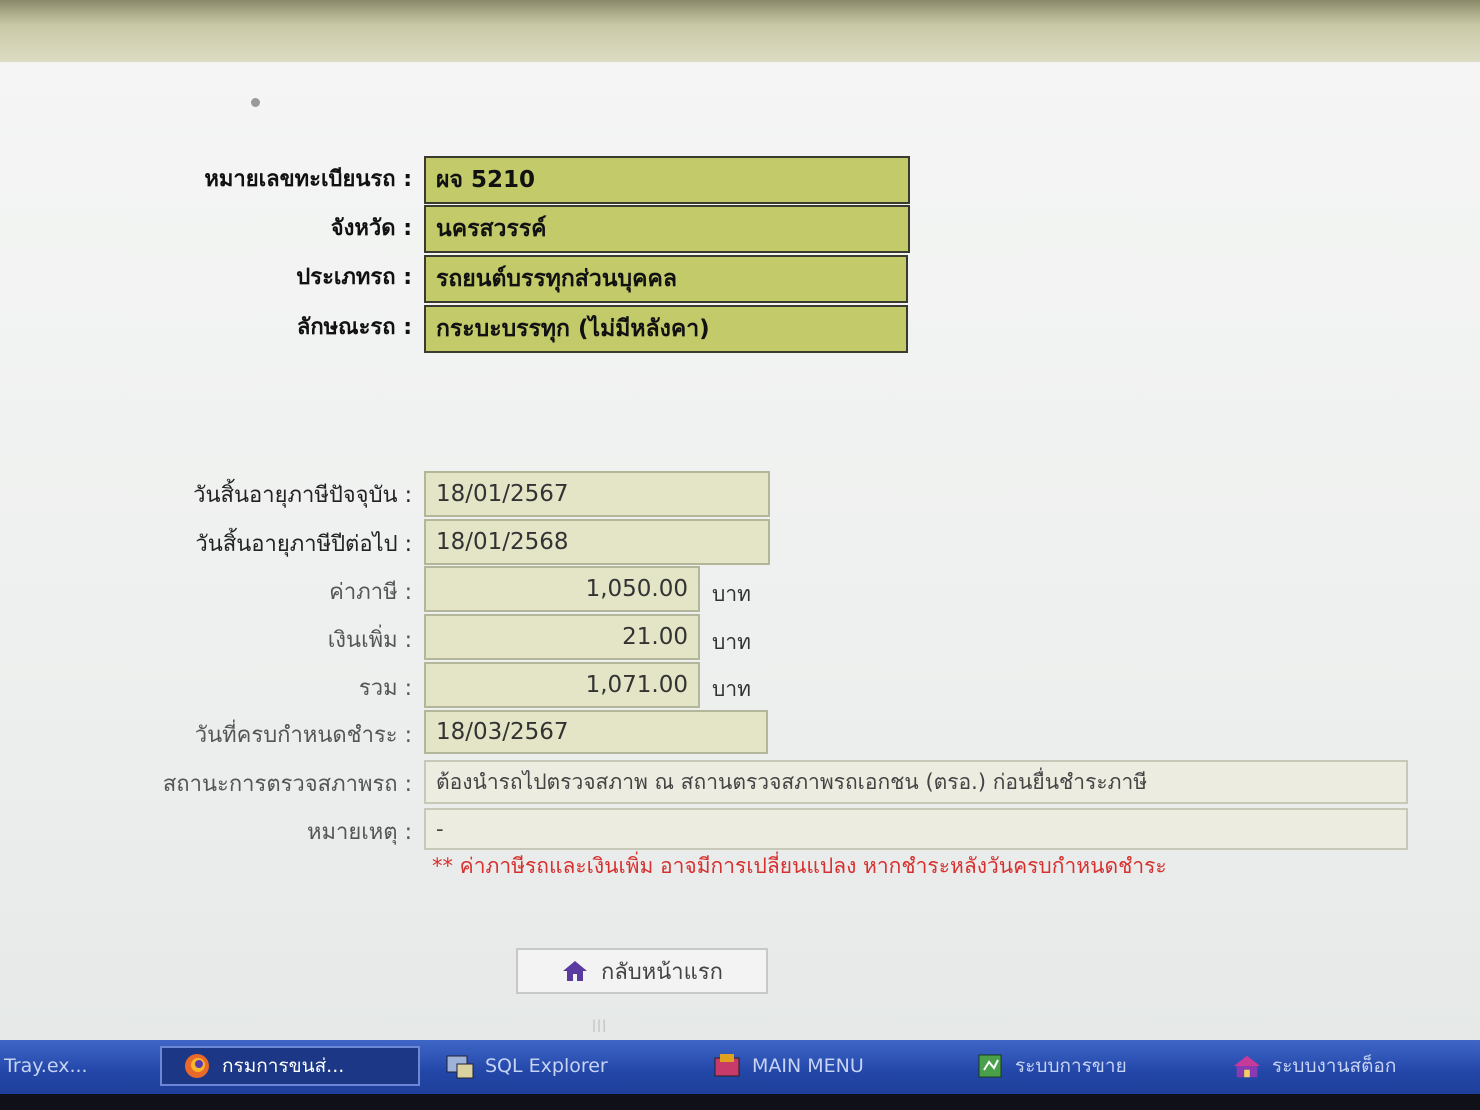 This screenshot has width=1480, height=1110. I want to click on total-field: 1,071.00, so click(562, 685).